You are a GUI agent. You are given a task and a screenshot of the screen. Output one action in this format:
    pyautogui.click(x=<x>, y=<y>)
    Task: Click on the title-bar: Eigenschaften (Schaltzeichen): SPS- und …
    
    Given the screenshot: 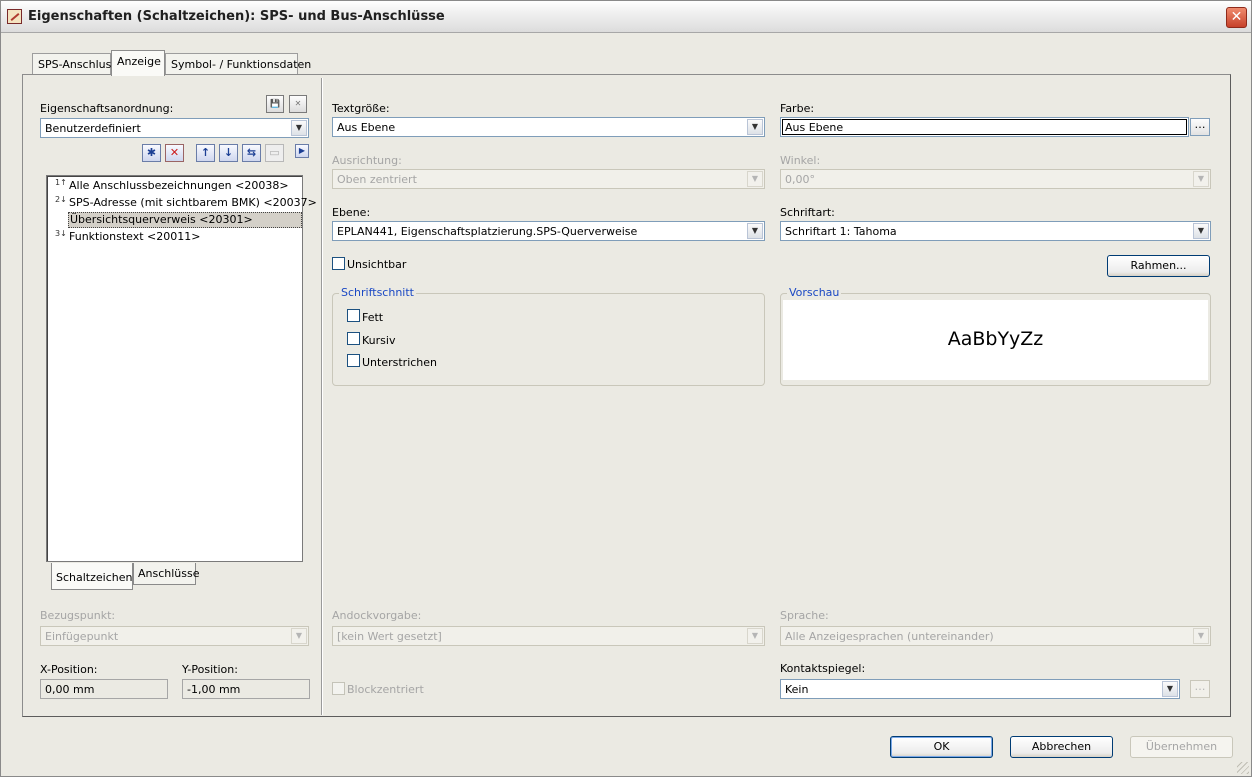 What is the action you would take?
    pyautogui.click(x=626, y=17)
    